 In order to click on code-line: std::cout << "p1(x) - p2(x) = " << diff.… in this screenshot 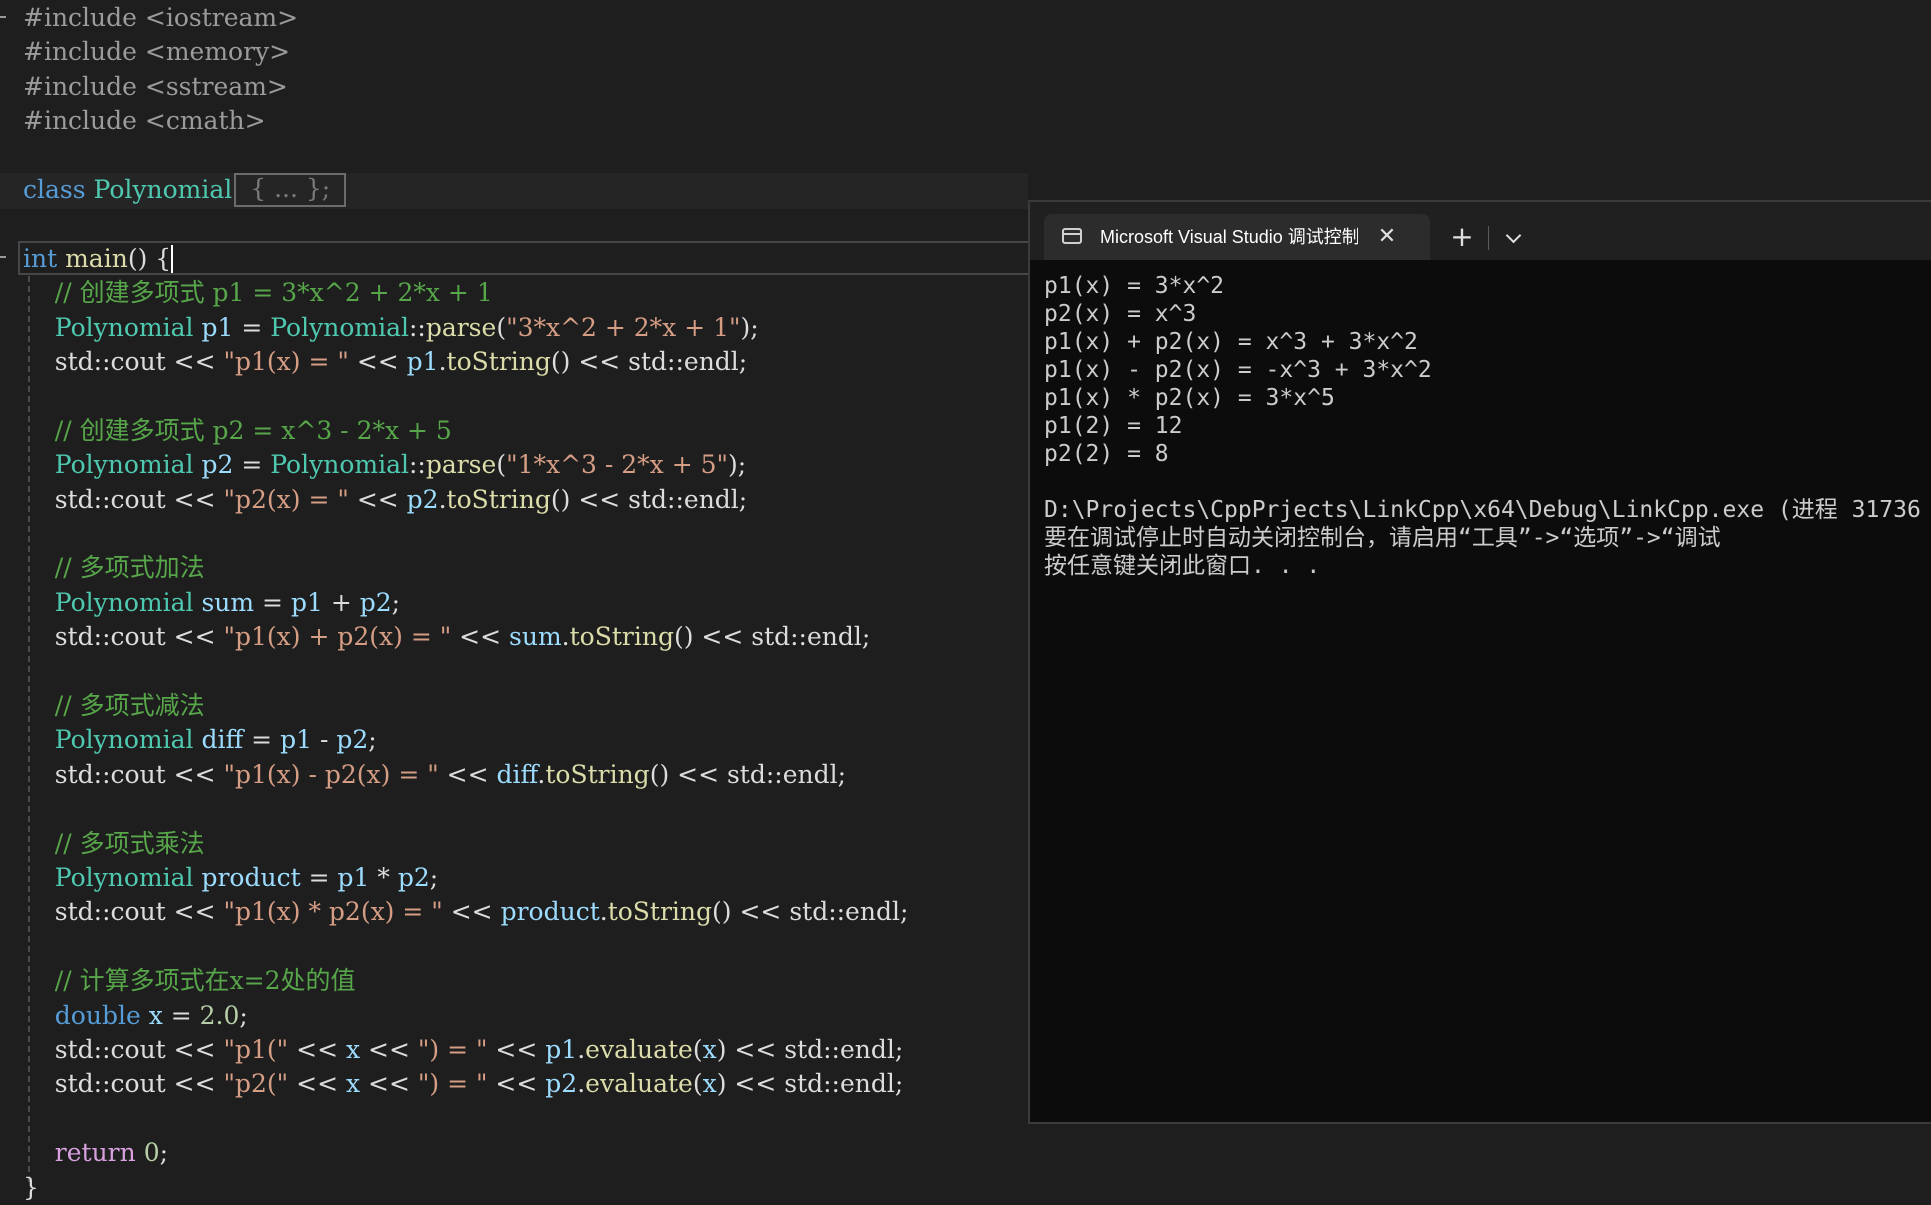, I will do `click(434, 775)`.